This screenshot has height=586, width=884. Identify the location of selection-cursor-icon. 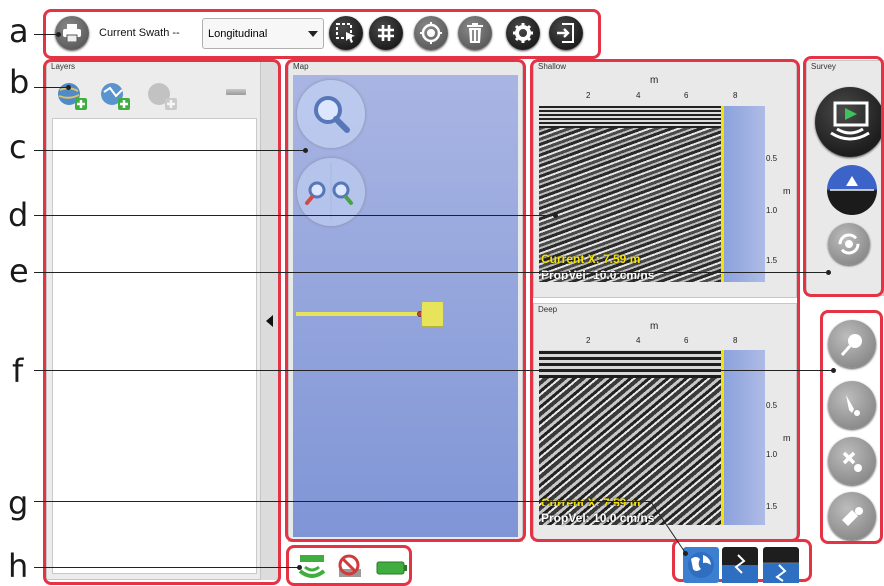
(345, 33).